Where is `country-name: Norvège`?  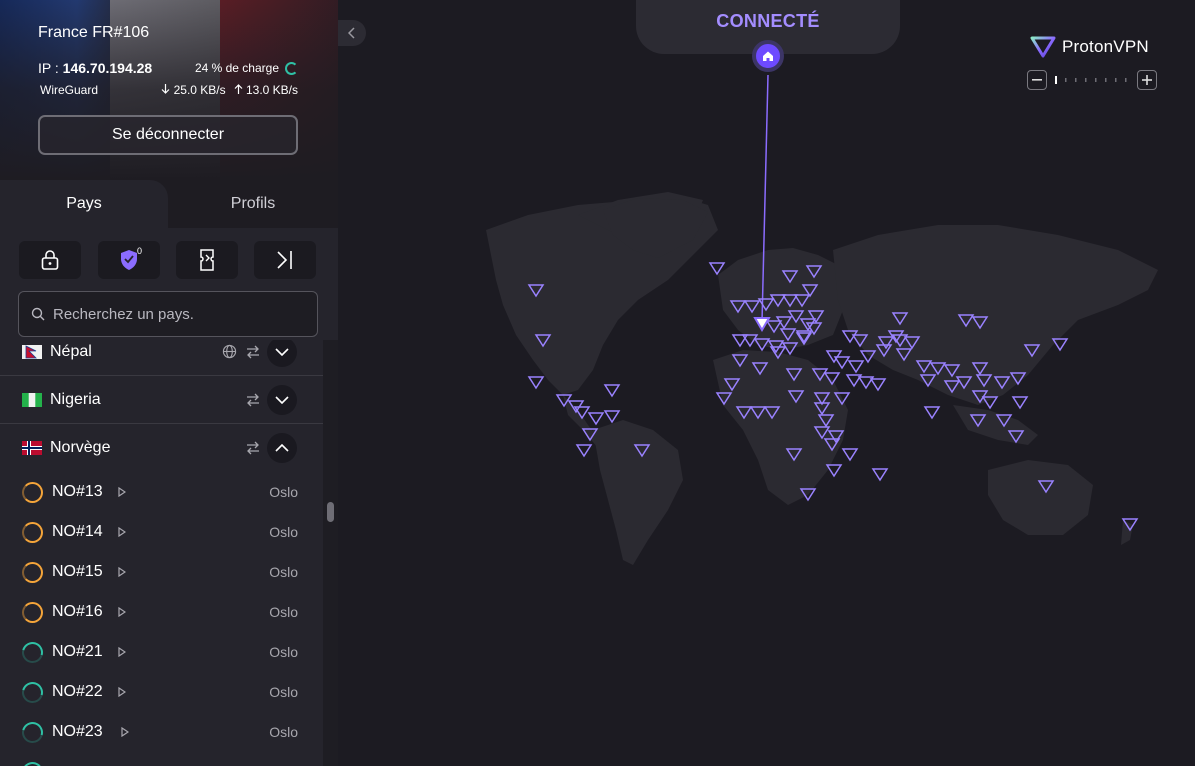 country-name: Norvège is located at coordinates (80, 447).